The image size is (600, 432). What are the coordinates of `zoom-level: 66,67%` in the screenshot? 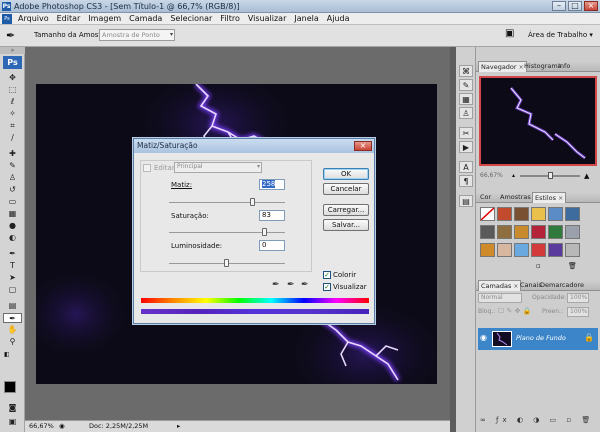 It's located at (41, 426).